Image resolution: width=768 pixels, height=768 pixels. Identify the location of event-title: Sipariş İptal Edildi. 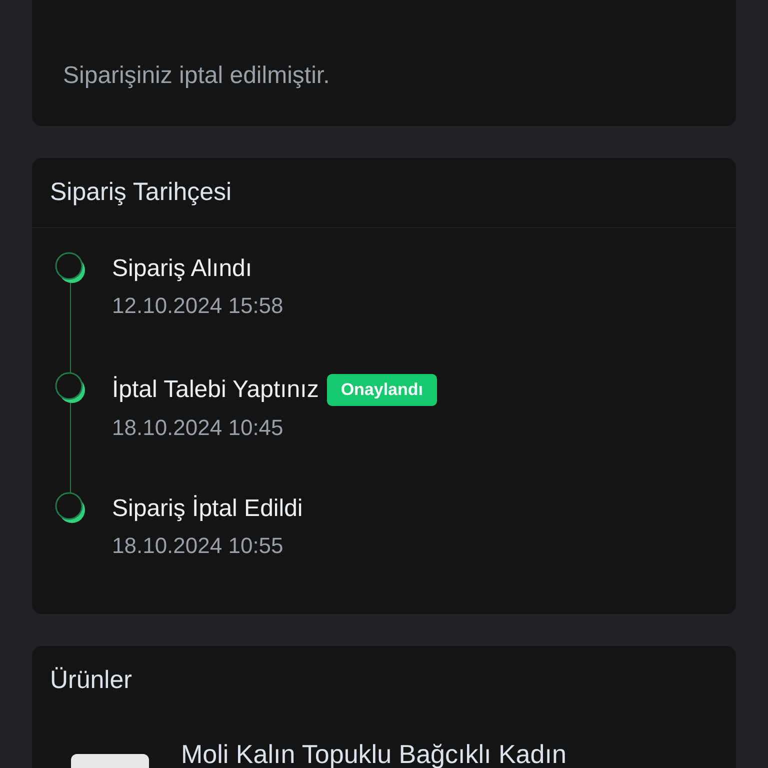
(207, 509).